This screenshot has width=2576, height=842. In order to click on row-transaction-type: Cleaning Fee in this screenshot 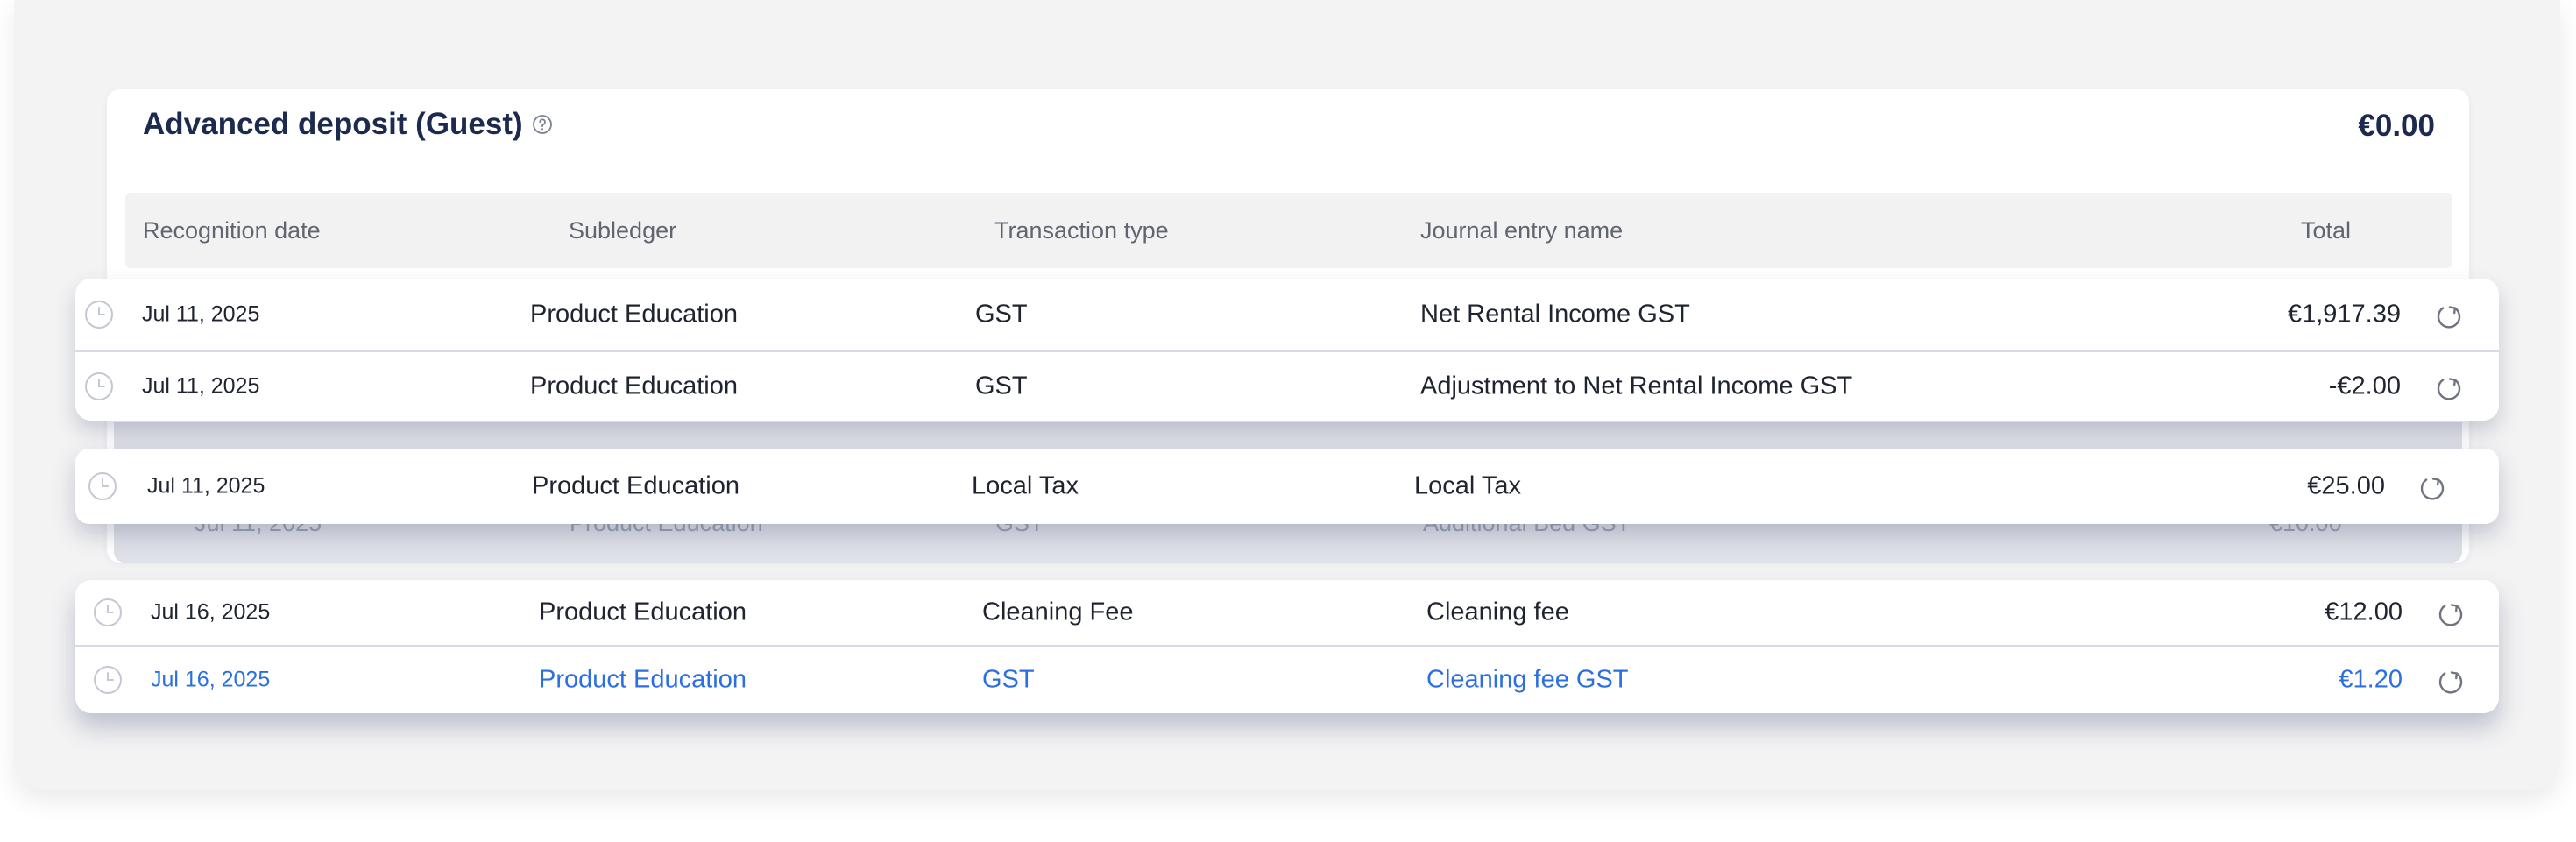, I will do `click(1058, 612)`.